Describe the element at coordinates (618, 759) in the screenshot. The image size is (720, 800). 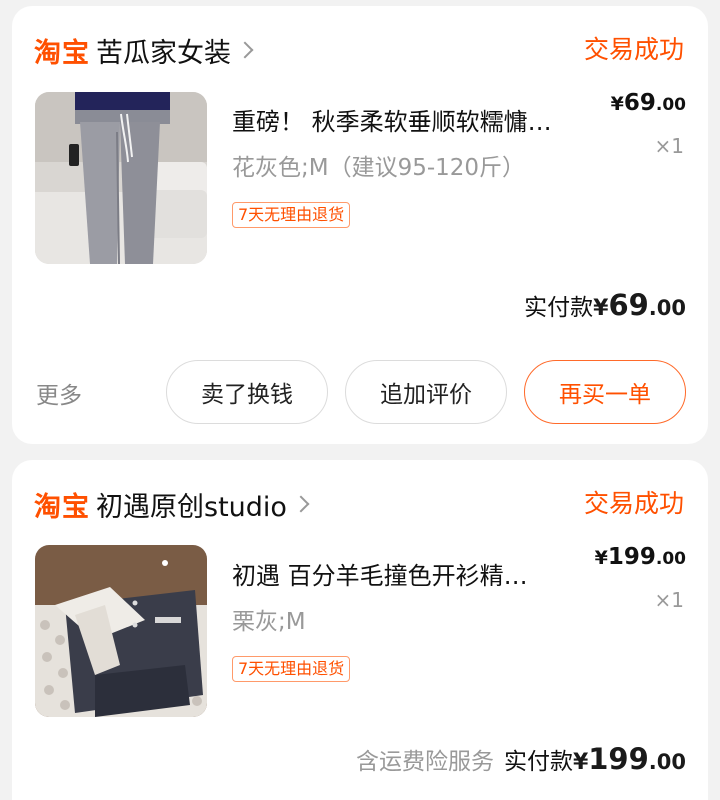
I see `paid-integer: 199` at that location.